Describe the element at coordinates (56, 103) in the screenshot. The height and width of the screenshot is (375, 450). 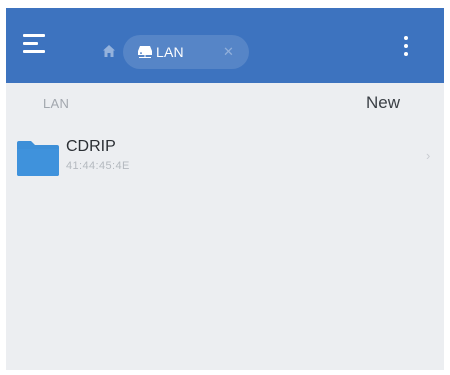
I see `section-title: LAN` at that location.